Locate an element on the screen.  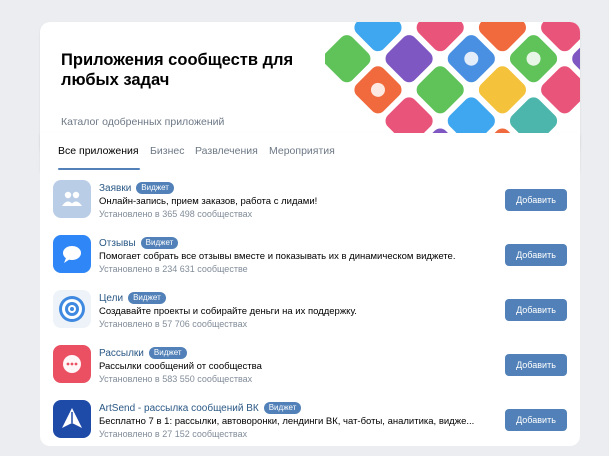
app-name-link: Отзывы Виджет is located at coordinates (139, 243).